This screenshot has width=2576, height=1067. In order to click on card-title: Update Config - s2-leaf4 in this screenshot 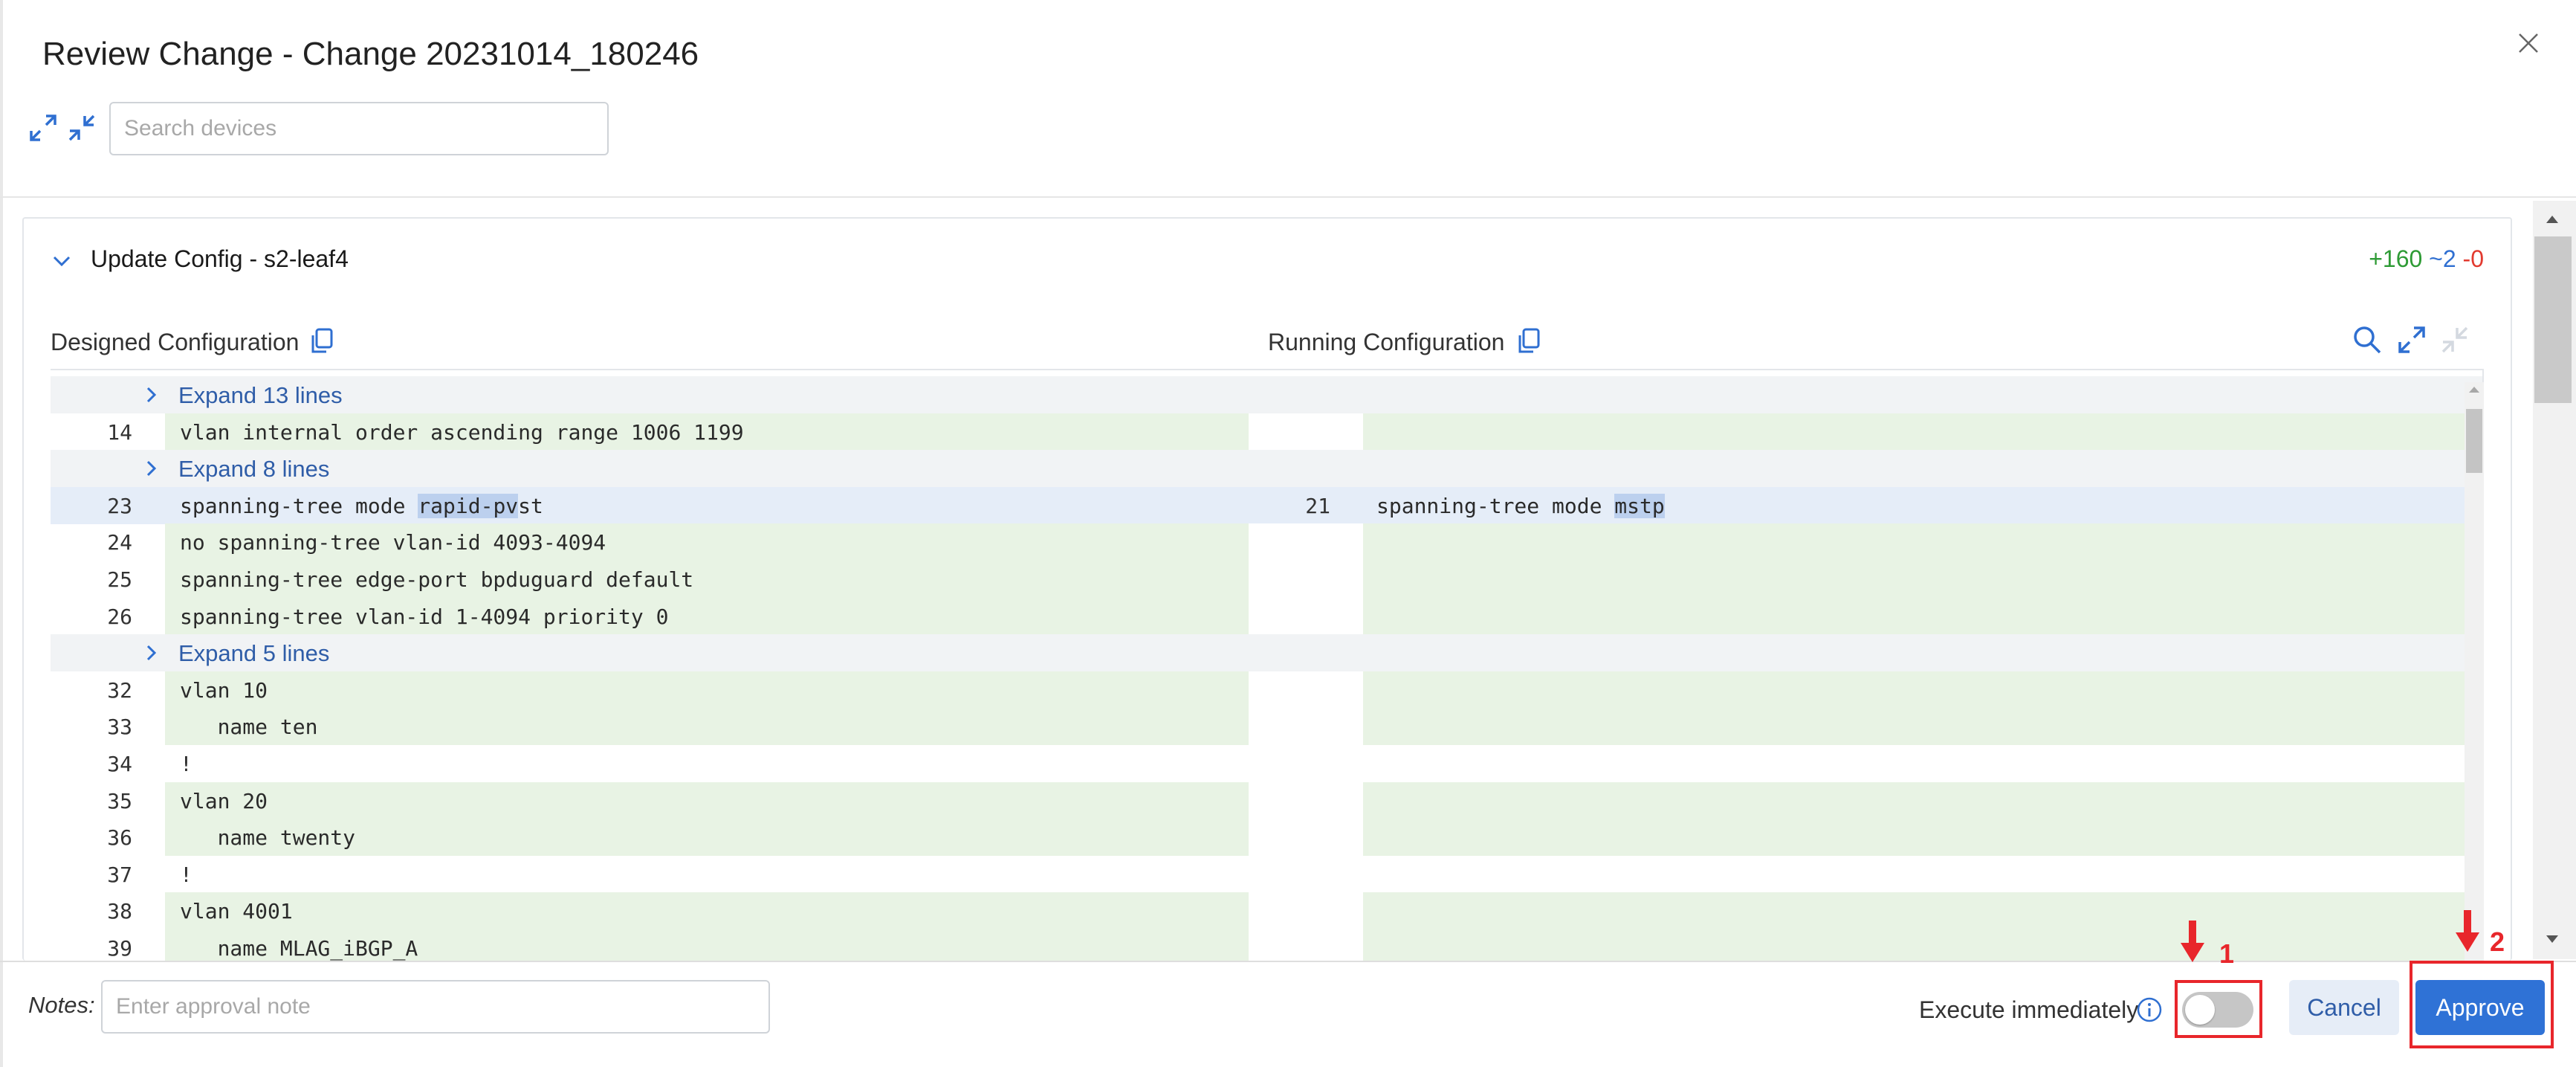, I will do `click(220, 259)`.